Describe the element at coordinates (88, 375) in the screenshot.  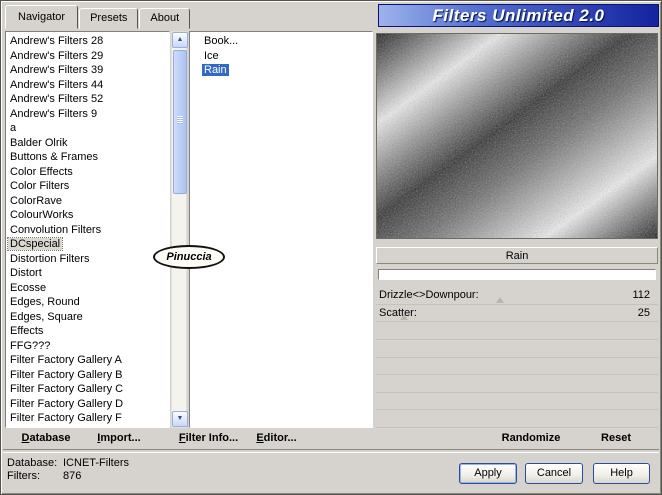
I see `category-item: Filter Factory Gallery B` at that location.